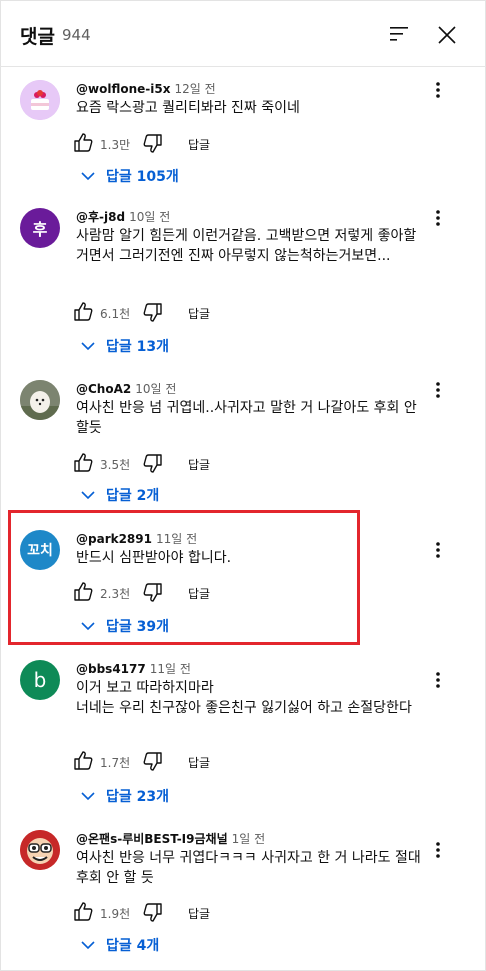 Image resolution: width=486 pixels, height=971 pixels. Describe the element at coordinates (114, 539) in the screenshot. I see `comment-author: @park2891` at that location.